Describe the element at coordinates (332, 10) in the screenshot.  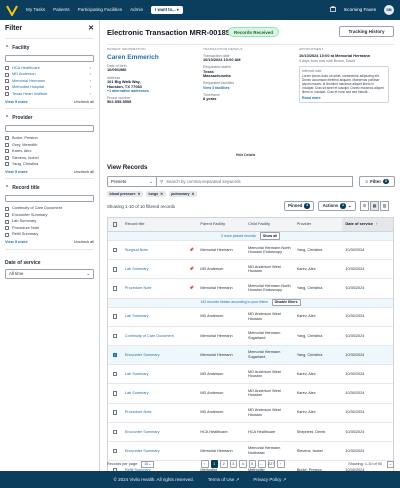
I see `fax-icon` at that location.